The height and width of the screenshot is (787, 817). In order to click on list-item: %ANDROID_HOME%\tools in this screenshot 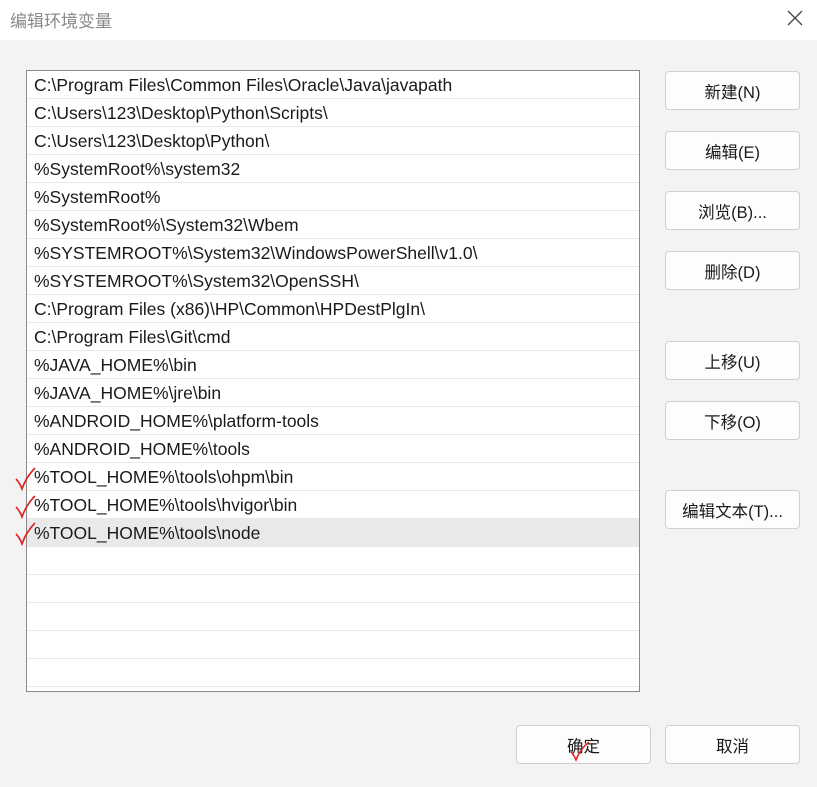, I will do `click(333, 449)`.